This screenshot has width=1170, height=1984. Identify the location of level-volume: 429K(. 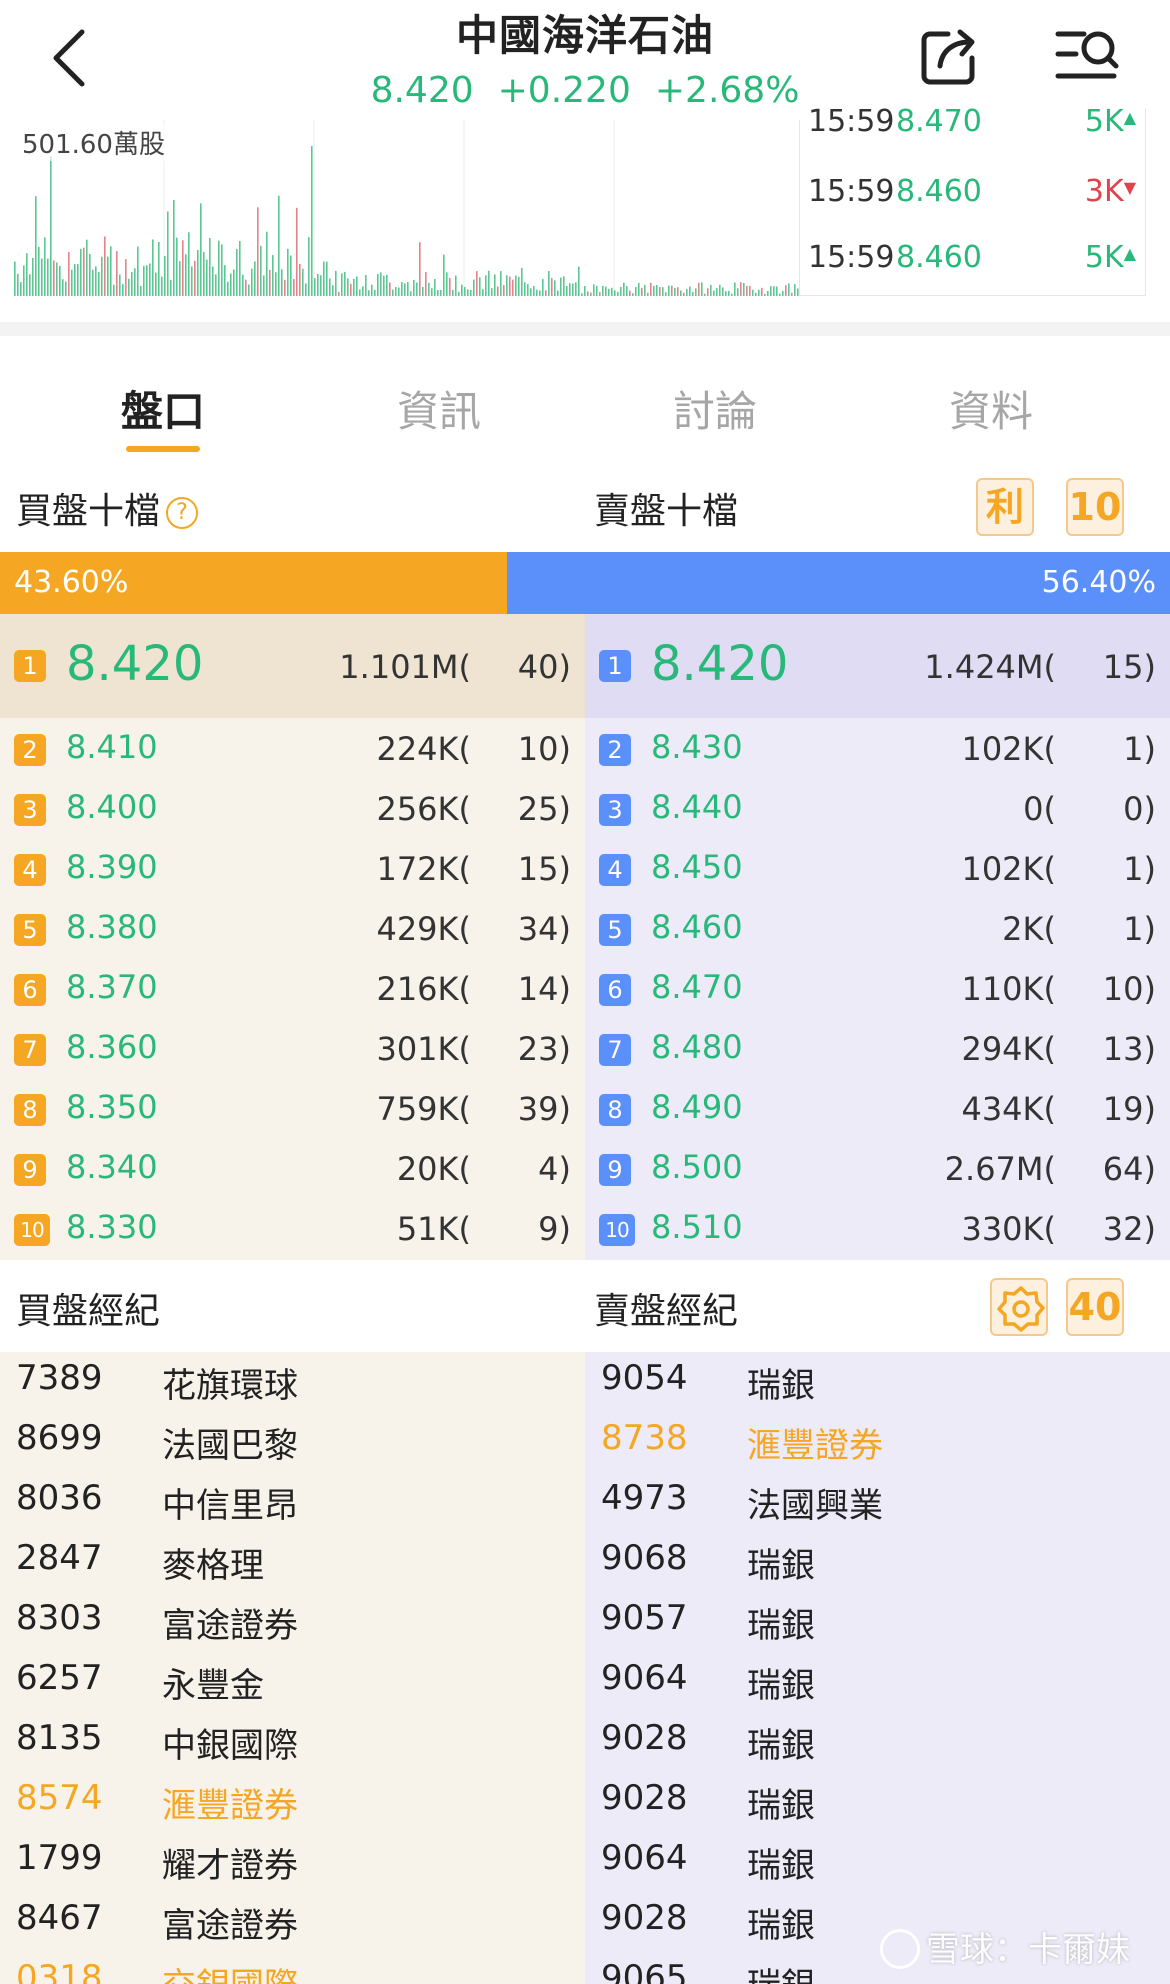
(423, 929).